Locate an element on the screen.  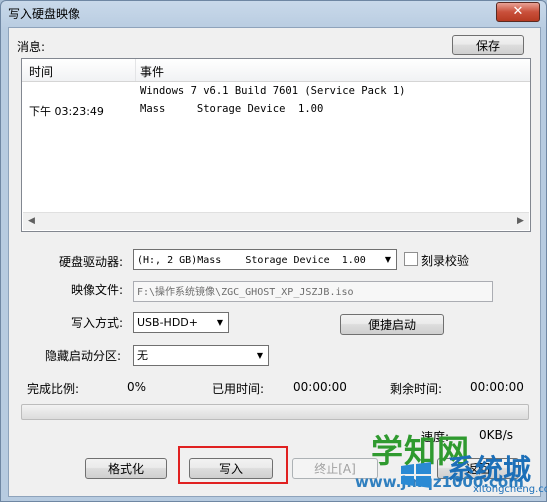
write-method-select: USB-HDD+ ▼ is located at coordinates (181, 322).